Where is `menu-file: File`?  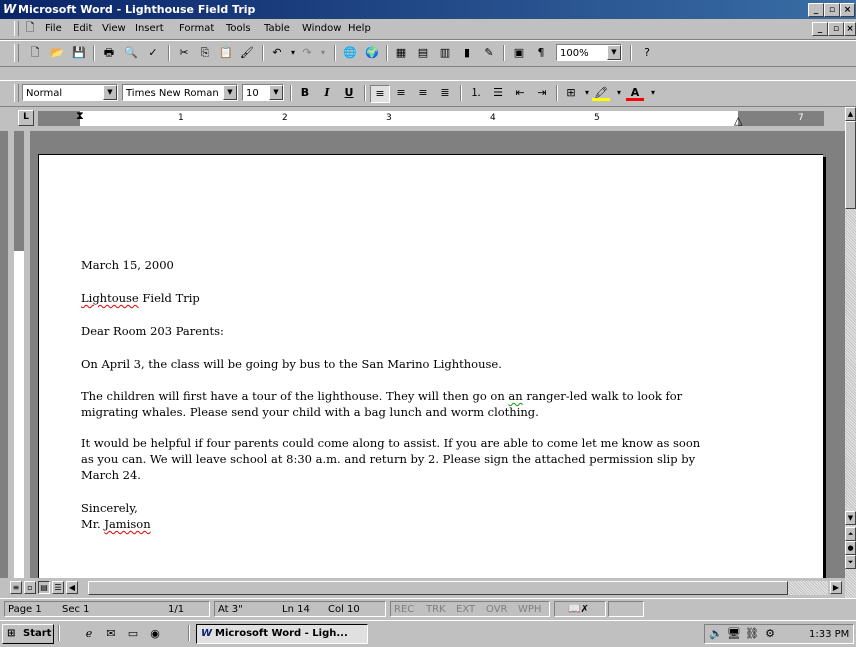 menu-file: File is located at coordinates (53, 28).